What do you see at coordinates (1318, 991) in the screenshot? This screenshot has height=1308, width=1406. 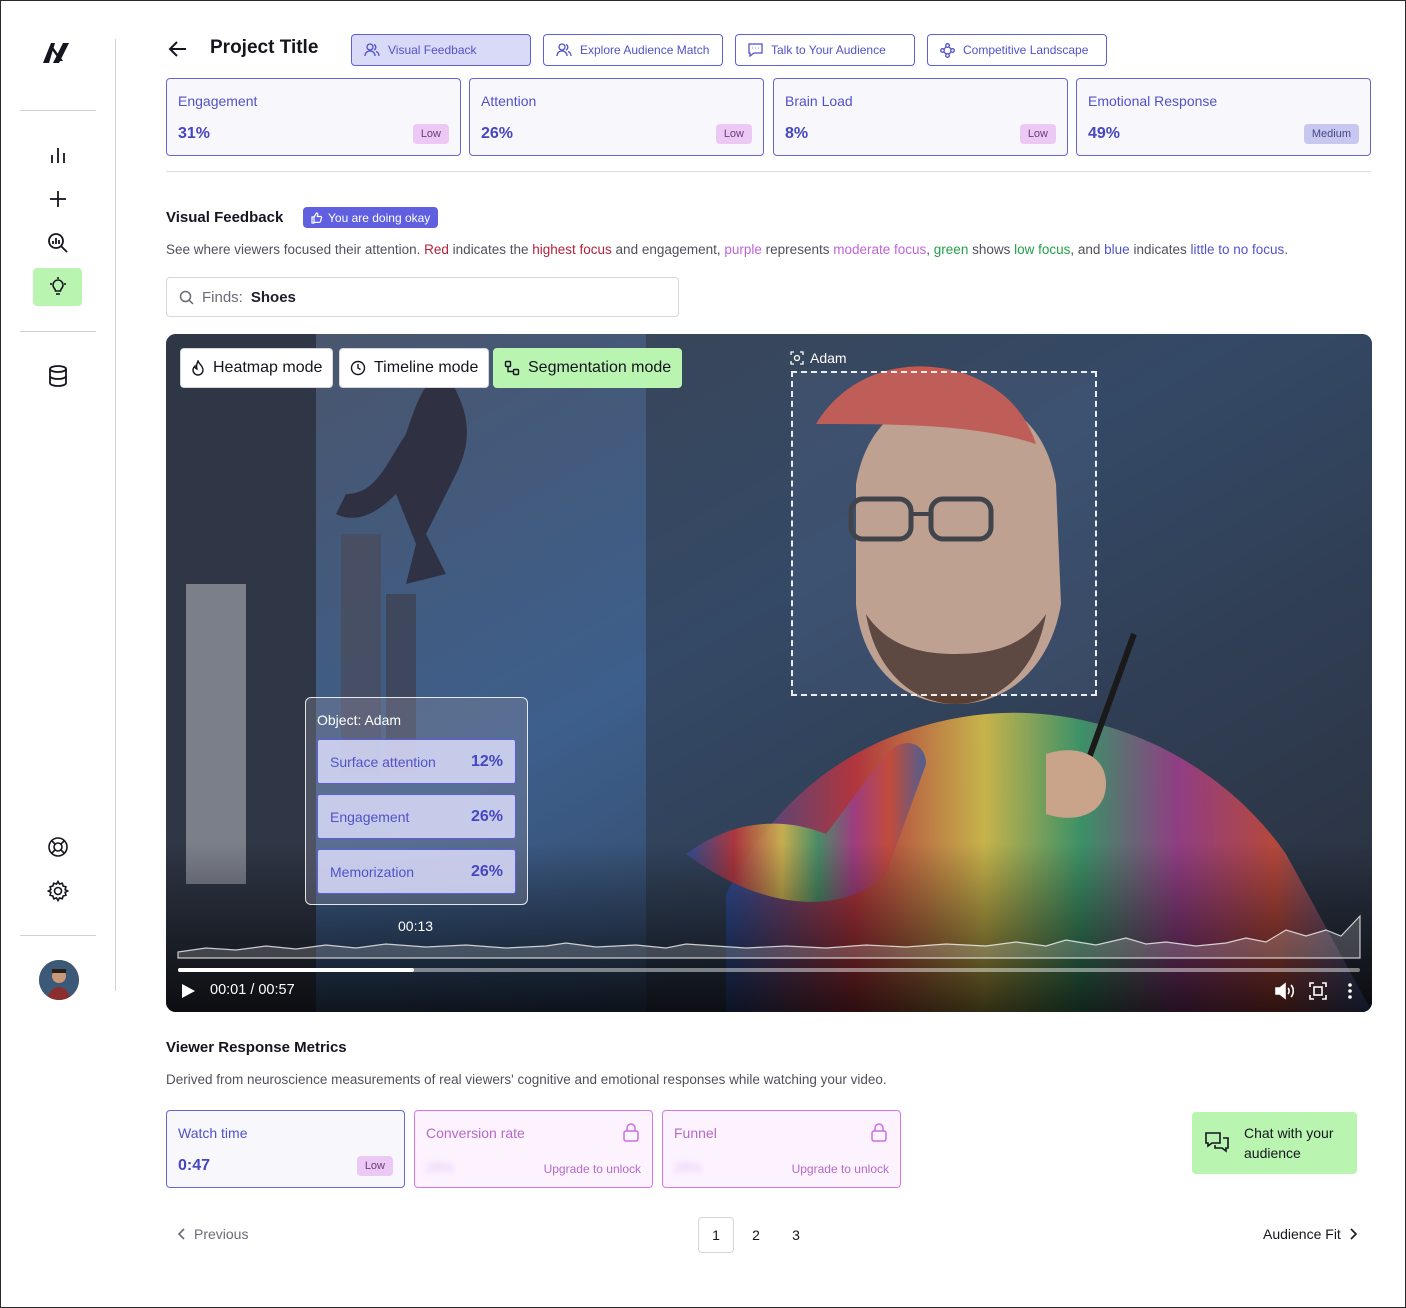 I see `fullscreen-icon` at bounding box center [1318, 991].